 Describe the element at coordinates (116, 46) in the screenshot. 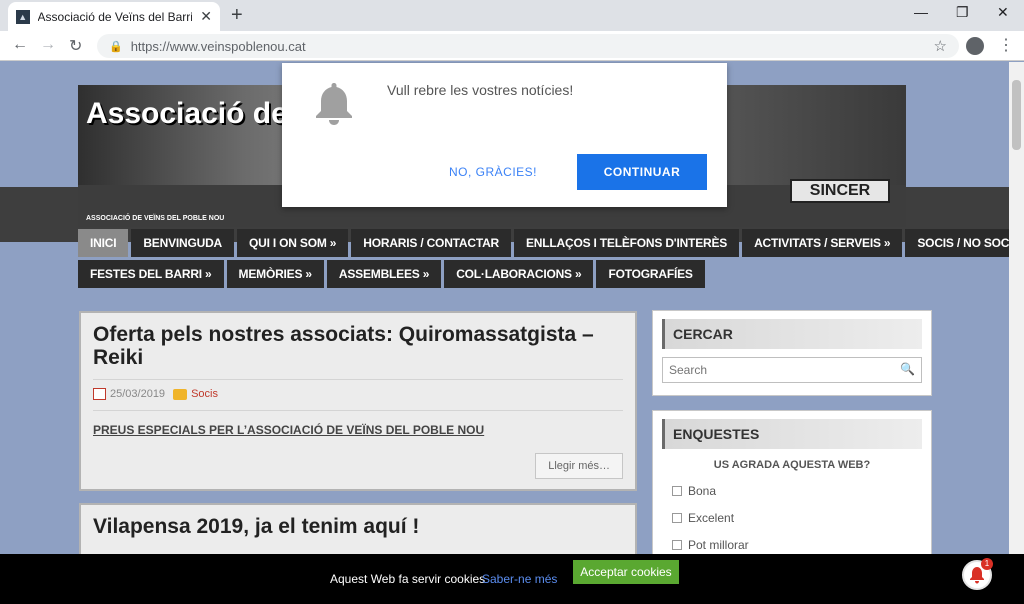

I see `lock-icon: 🔒` at that location.